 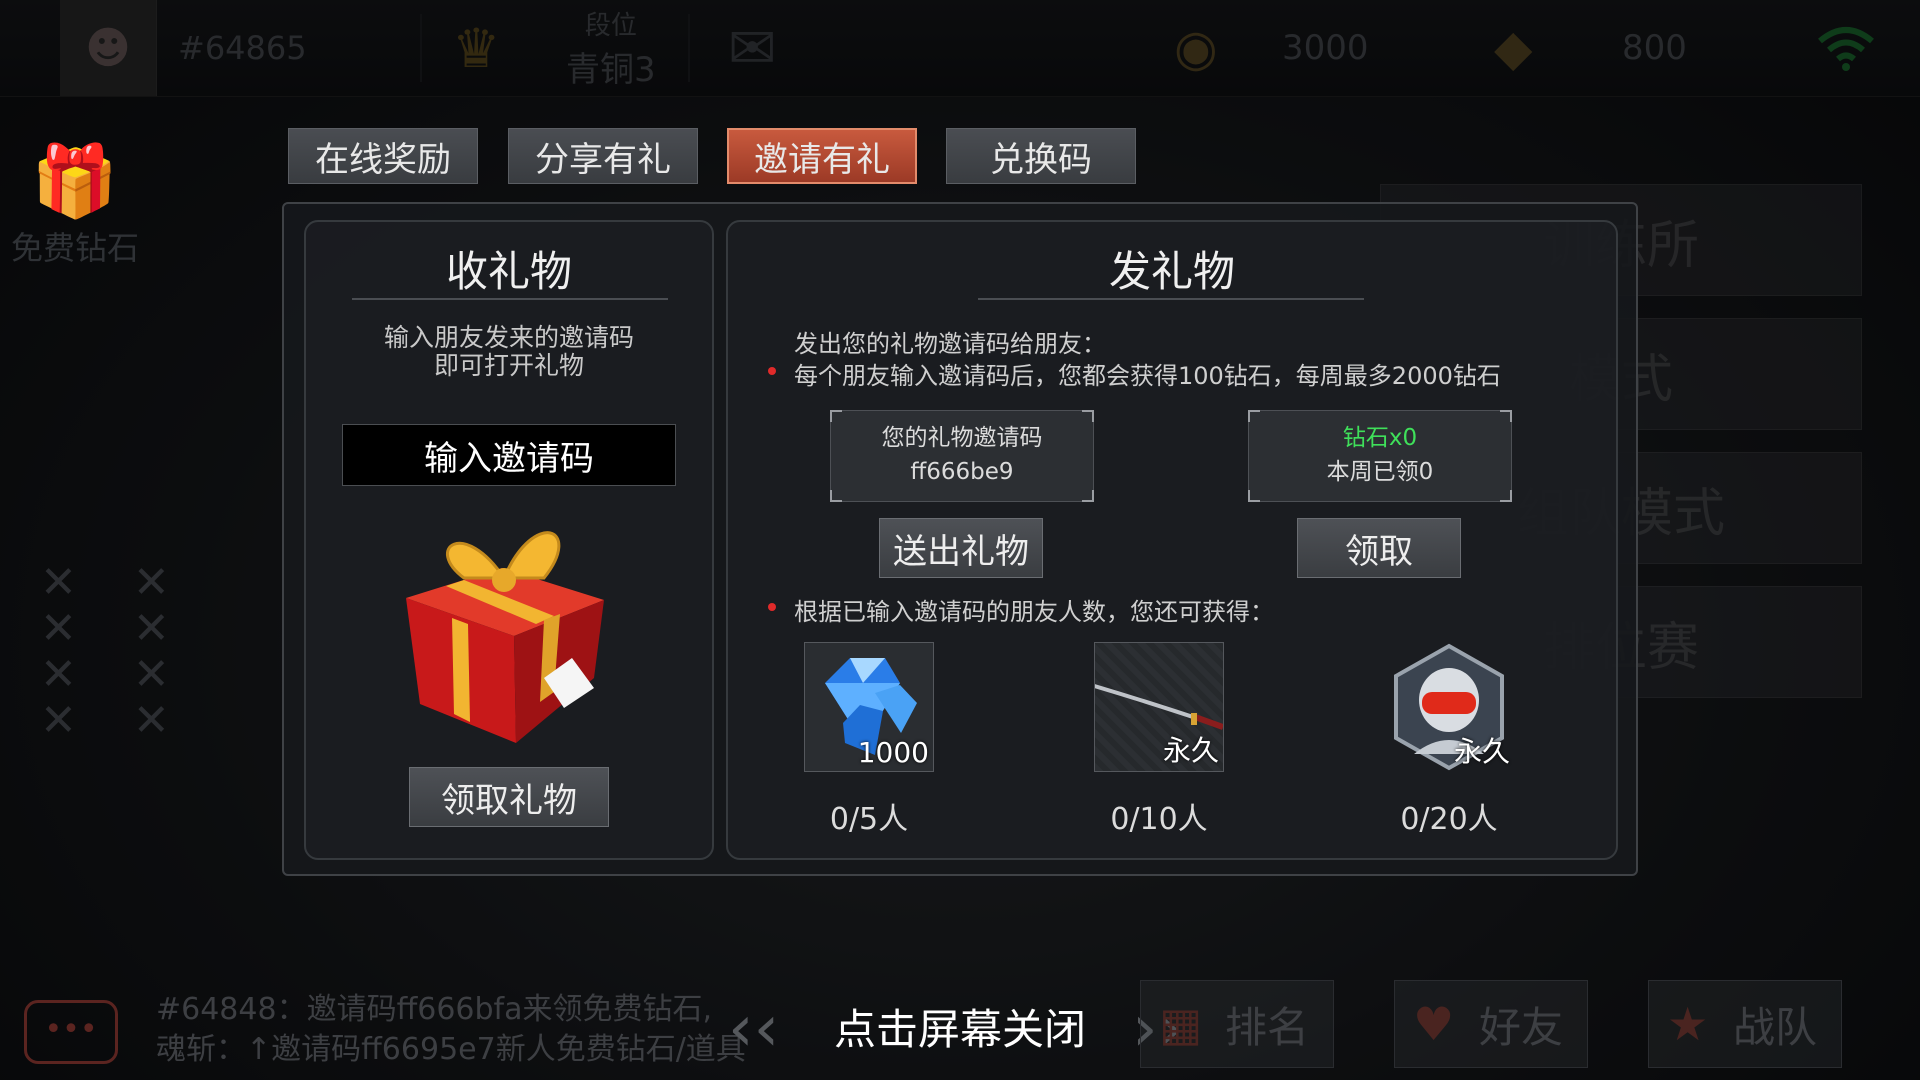 What do you see at coordinates (603, 156) in the screenshot?
I see `tab-share-gift: 分享有礼` at bounding box center [603, 156].